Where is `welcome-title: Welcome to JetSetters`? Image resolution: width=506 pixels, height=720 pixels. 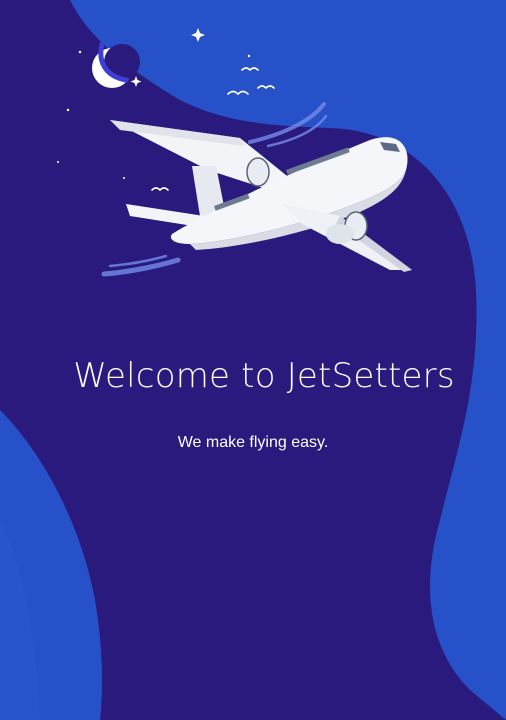 welcome-title: Welcome to JetSetters is located at coordinates (264, 376).